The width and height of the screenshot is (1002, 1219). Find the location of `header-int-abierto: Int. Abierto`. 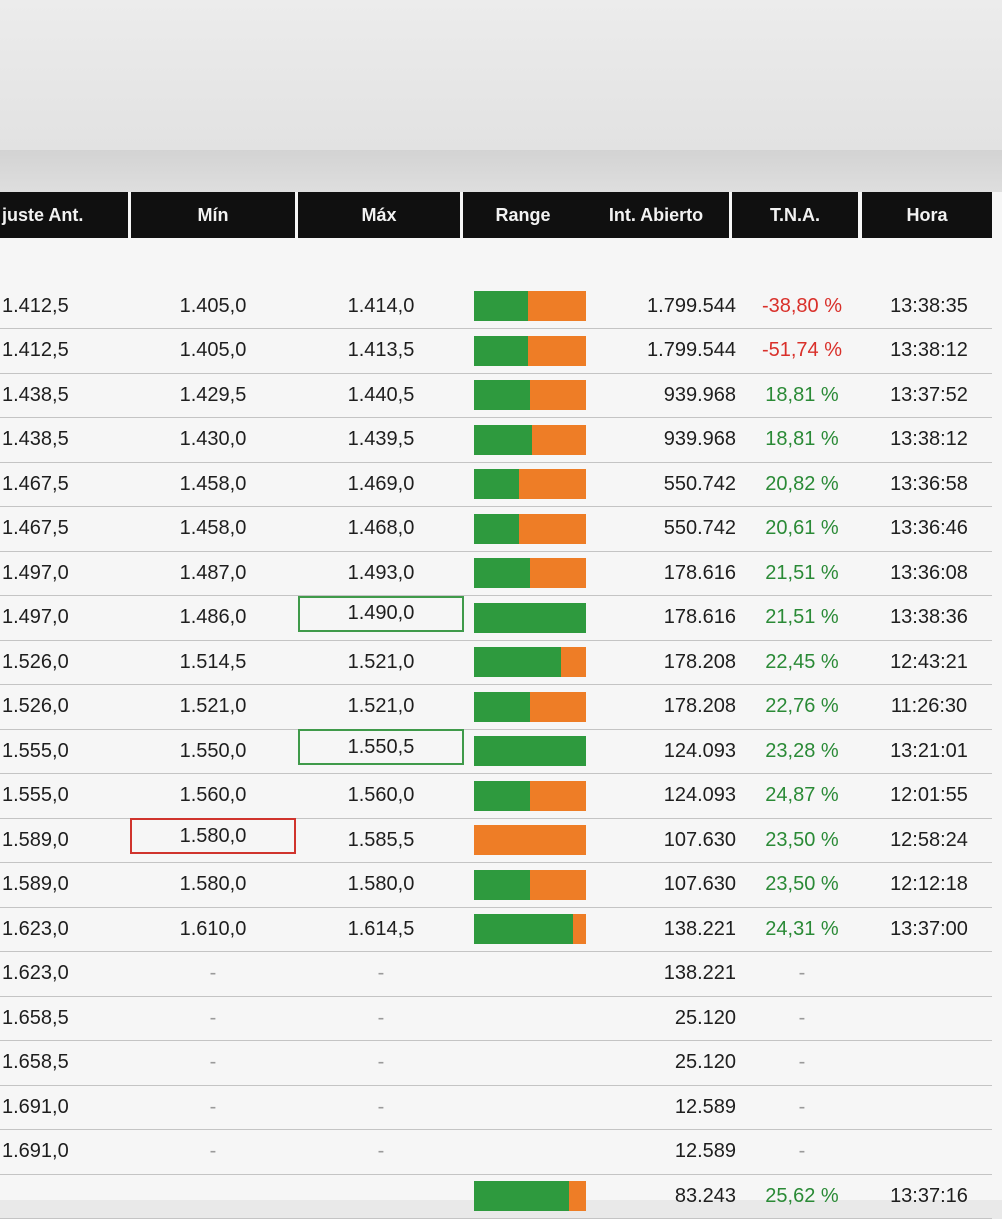

header-int-abierto: Int. Abierto is located at coordinates (656, 215).